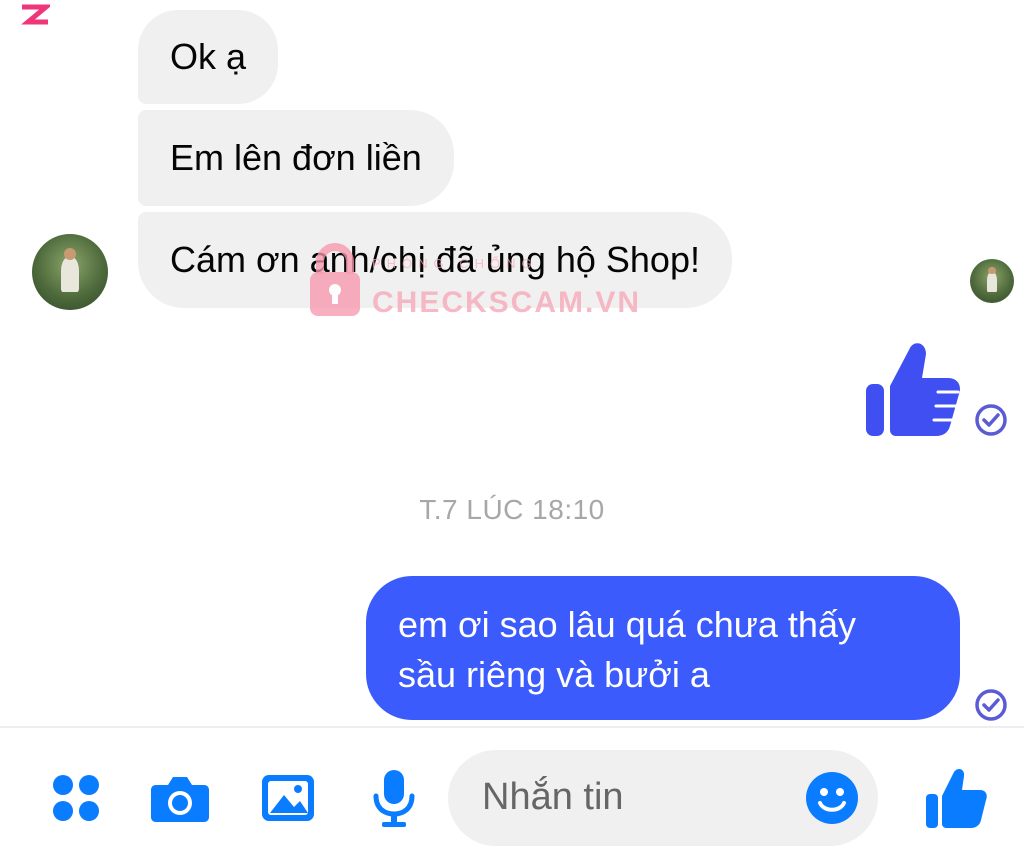 This screenshot has width=1024, height=866. What do you see at coordinates (663, 798) in the screenshot?
I see `message-input: Nhắn tin` at bounding box center [663, 798].